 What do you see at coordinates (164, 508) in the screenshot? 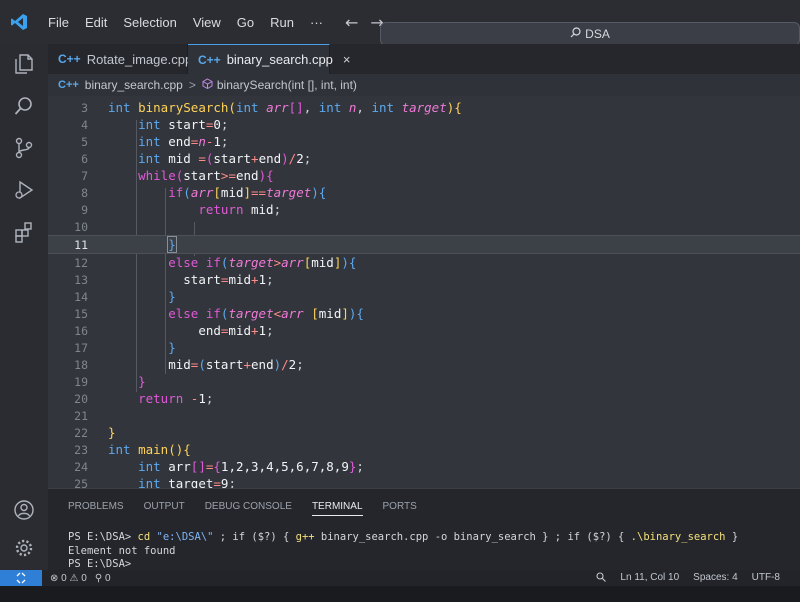
I see `tab-output: OUTPUT` at bounding box center [164, 508].